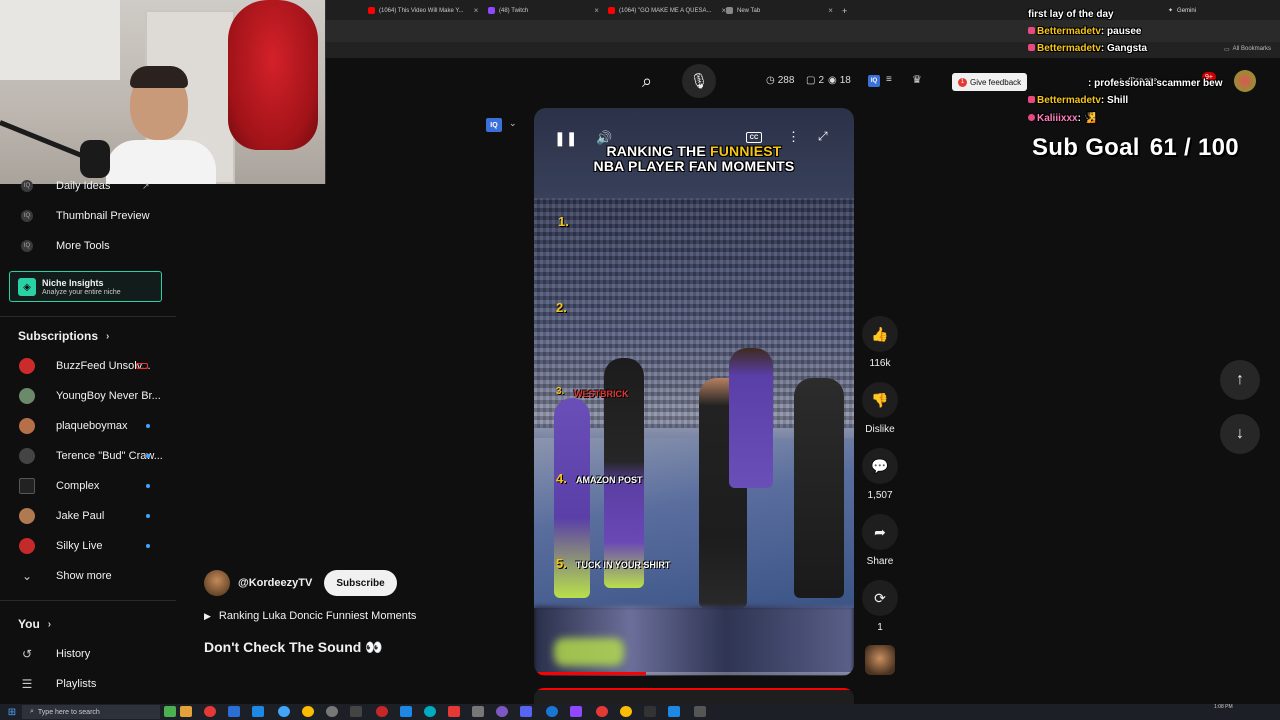 This screenshot has width=1280, height=720. I want to click on sidebar-item-label: Thumbnail Preview, so click(103, 216).